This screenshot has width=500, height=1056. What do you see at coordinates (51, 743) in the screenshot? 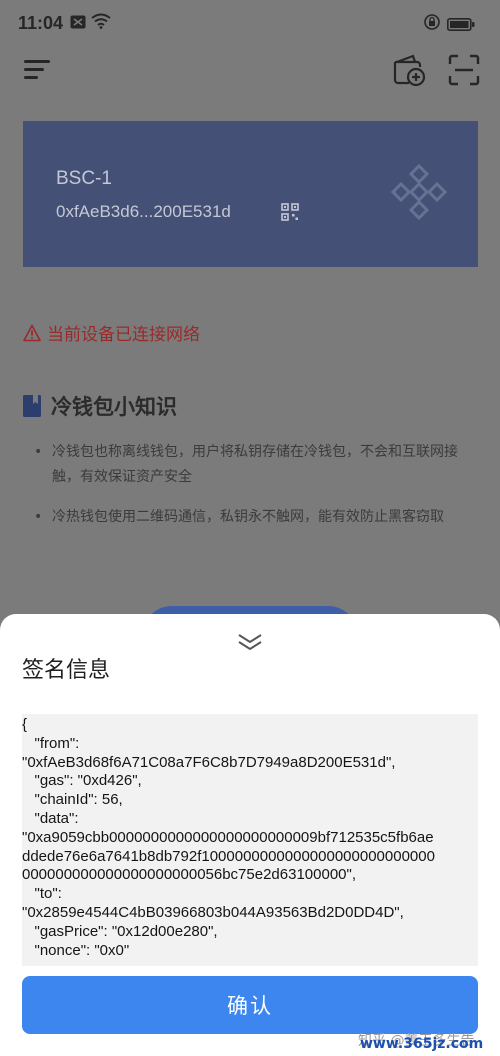
I see `payload-line: "from":` at bounding box center [51, 743].